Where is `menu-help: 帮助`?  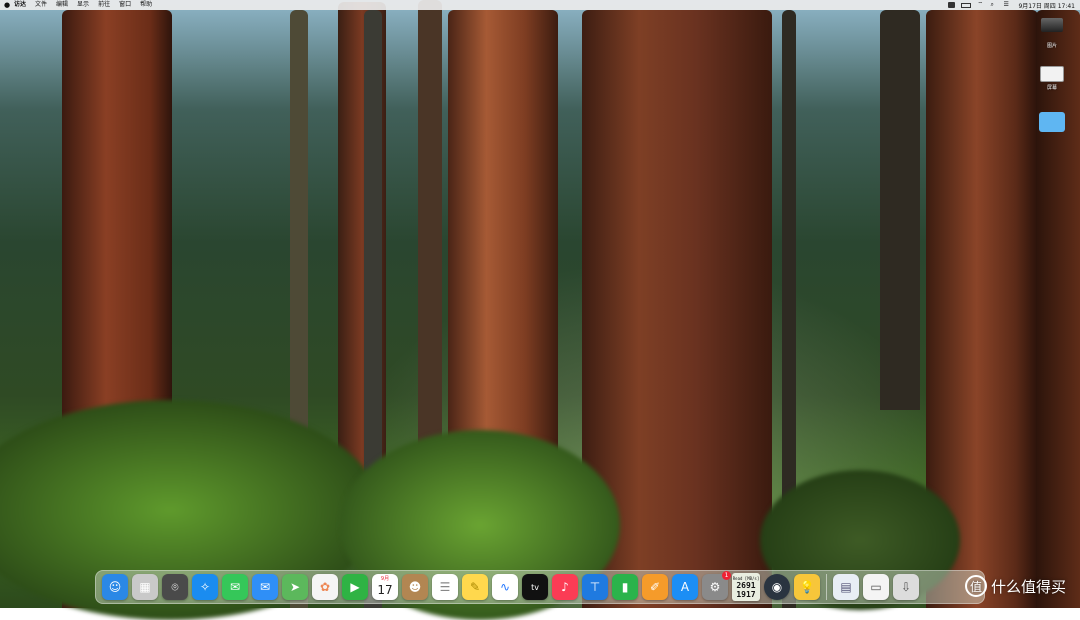
menu-help: 帮助 is located at coordinates (146, 5).